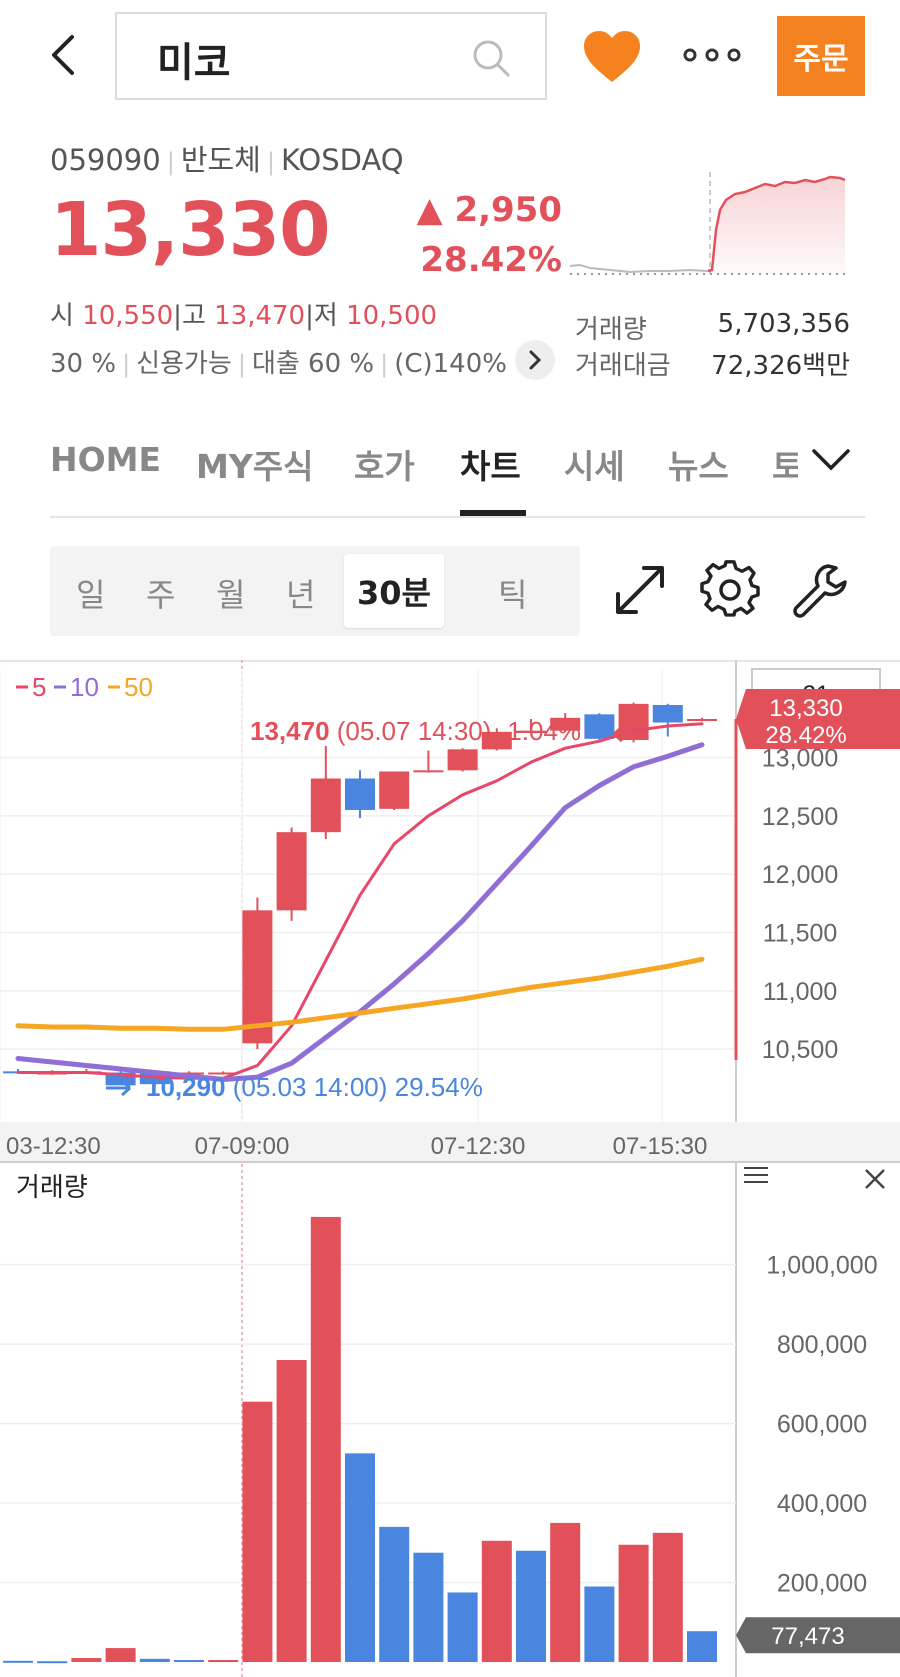  Describe the element at coordinates (800, 992) in the screenshot. I see `price-axis-tick: 11,000` at that location.